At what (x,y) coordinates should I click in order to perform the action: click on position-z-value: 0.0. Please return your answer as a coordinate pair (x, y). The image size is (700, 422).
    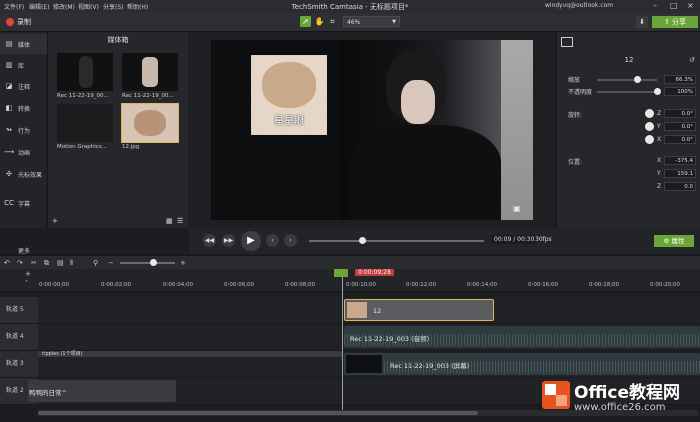
    Looking at the image, I should click on (680, 186).